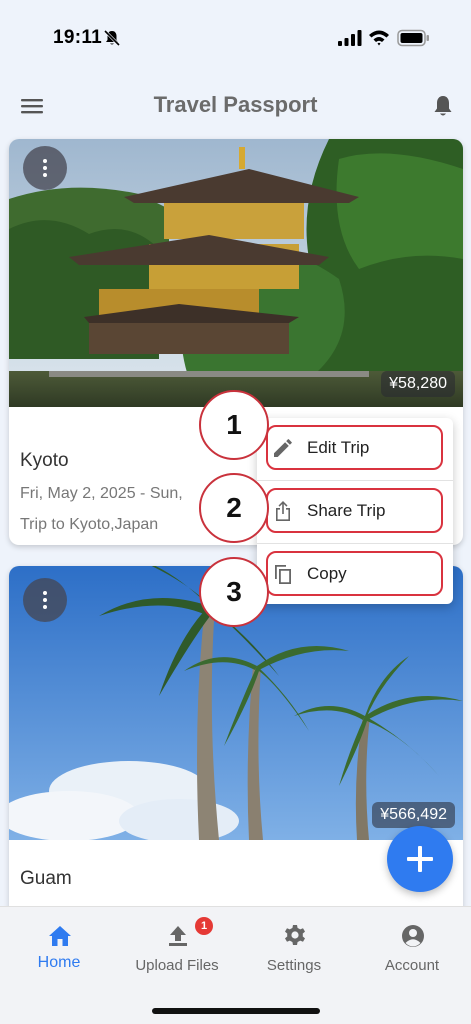  What do you see at coordinates (327, 573) in the screenshot?
I see `menu-item-label: Copy` at bounding box center [327, 573].